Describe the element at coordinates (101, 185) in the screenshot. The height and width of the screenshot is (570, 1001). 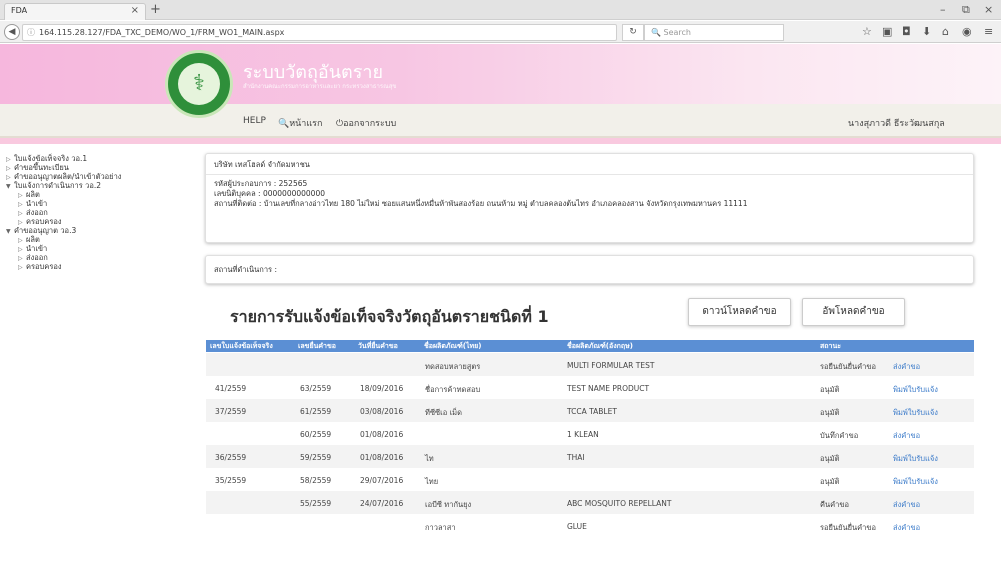
I see `sidebar-item-wo2: ▼ ใบแจ้งการดำเนินการ วอ.2` at that location.